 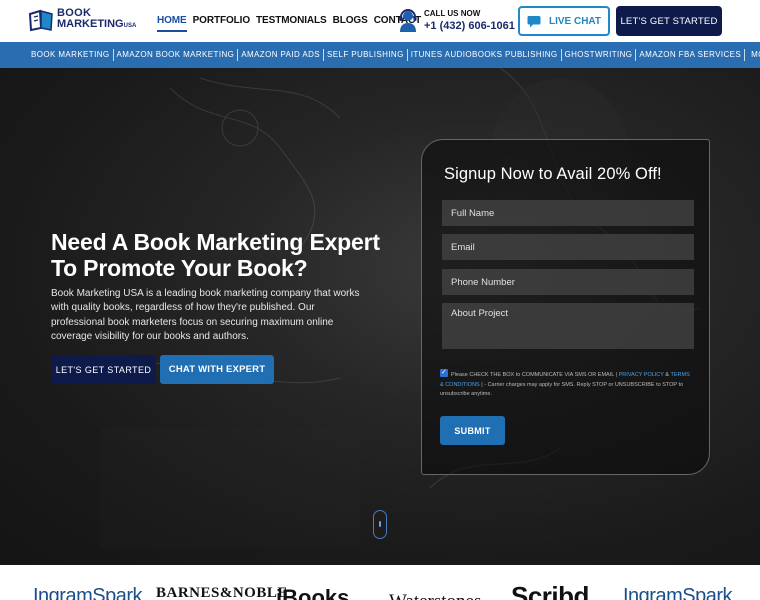 I want to click on logo-suffix: USA, so click(x=130, y=26).